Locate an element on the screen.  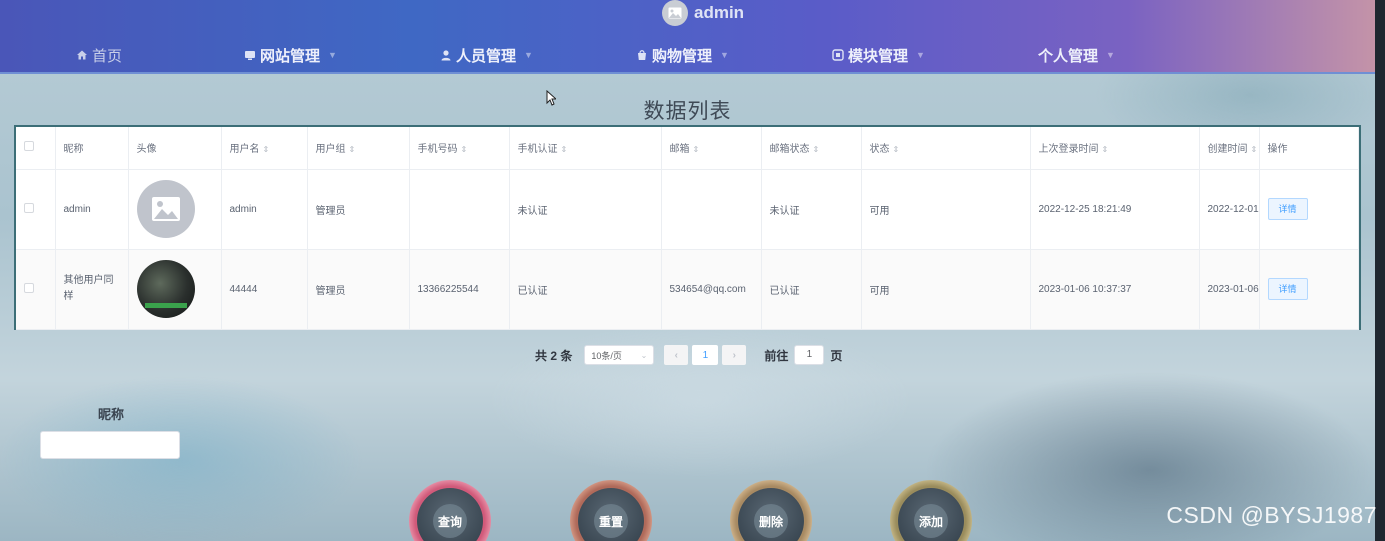
username-cell: 44444 is located at coordinates (264, 289).